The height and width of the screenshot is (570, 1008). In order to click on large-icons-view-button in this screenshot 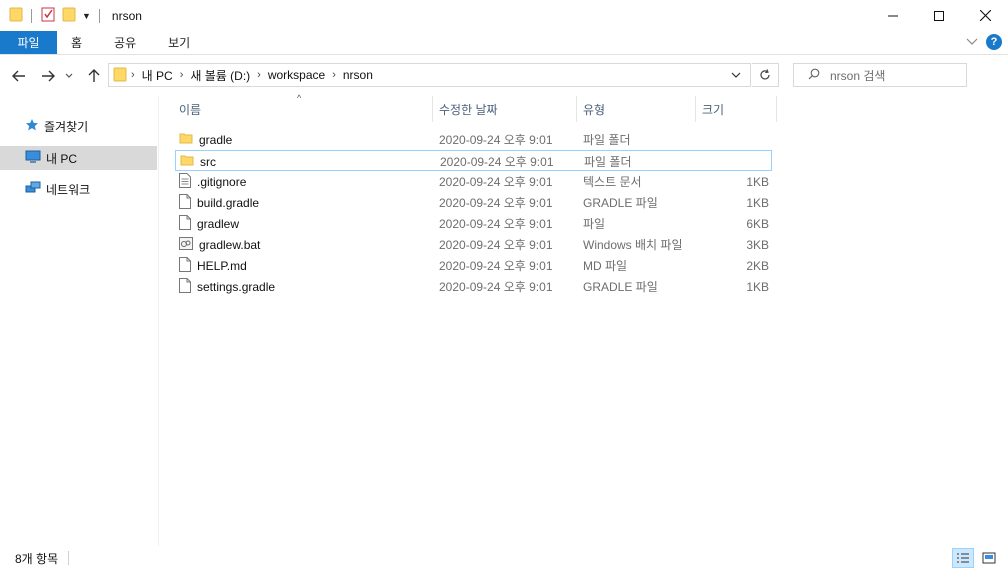, I will do `click(989, 558)`.